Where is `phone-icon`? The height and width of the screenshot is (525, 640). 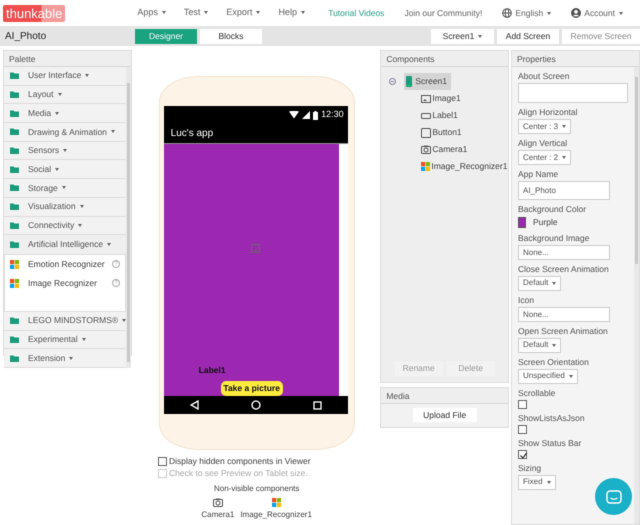 phone-icon is located at coordinates (409, 81).